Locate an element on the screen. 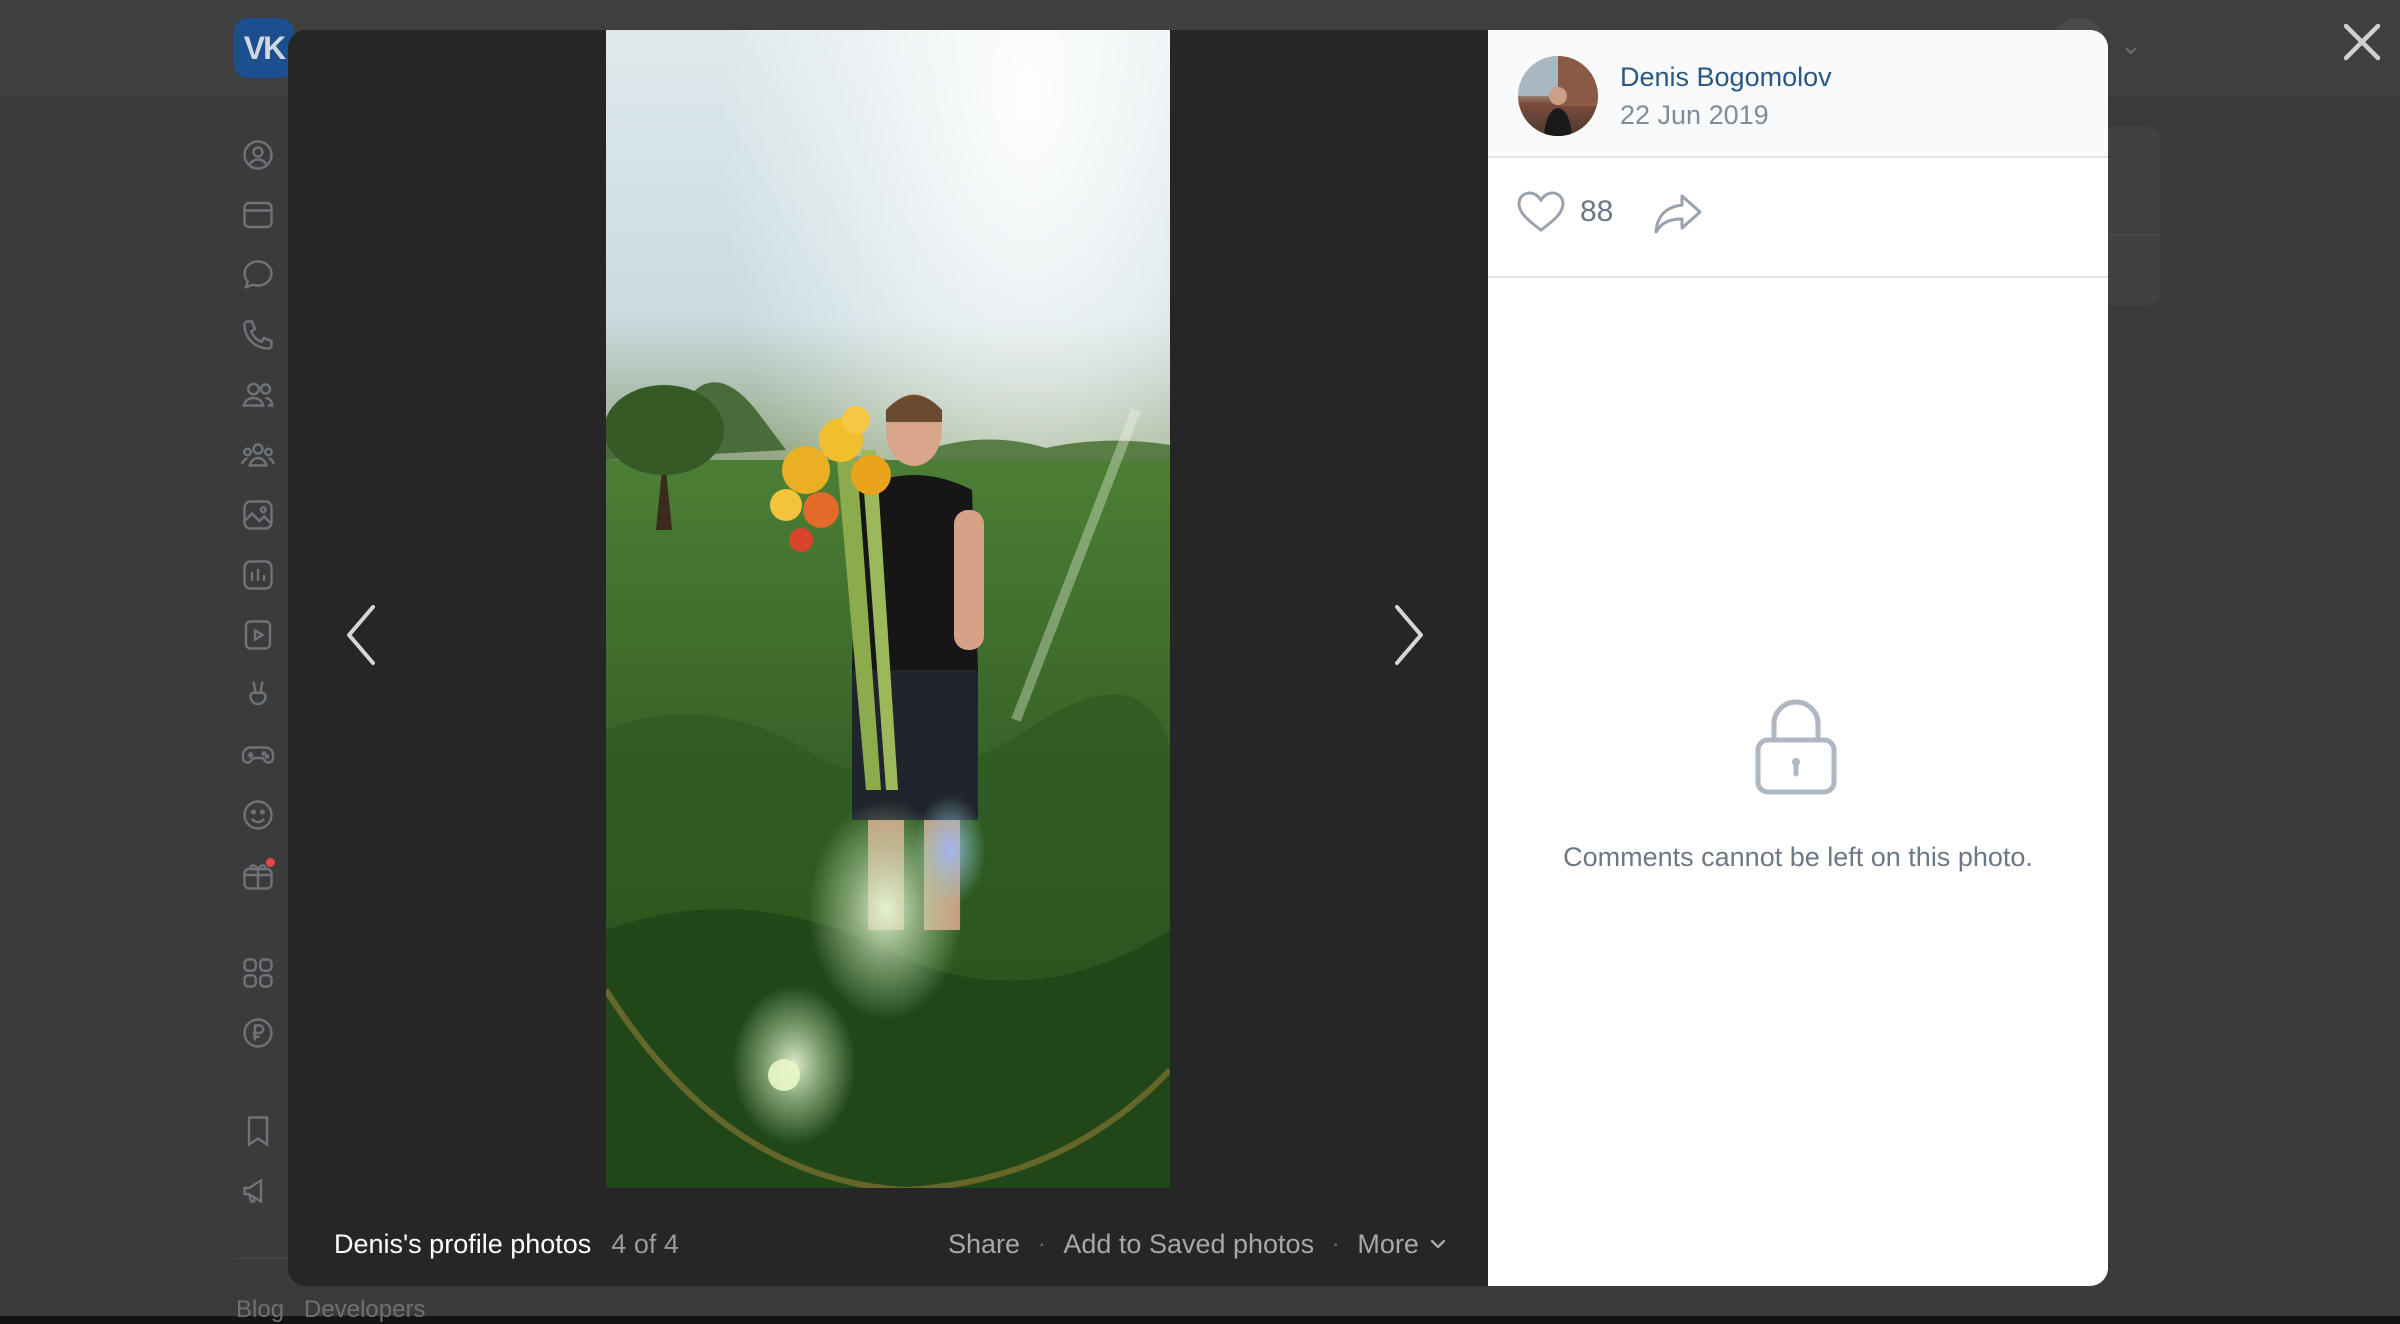  ads-icon is located at coordinates (258, 1191).